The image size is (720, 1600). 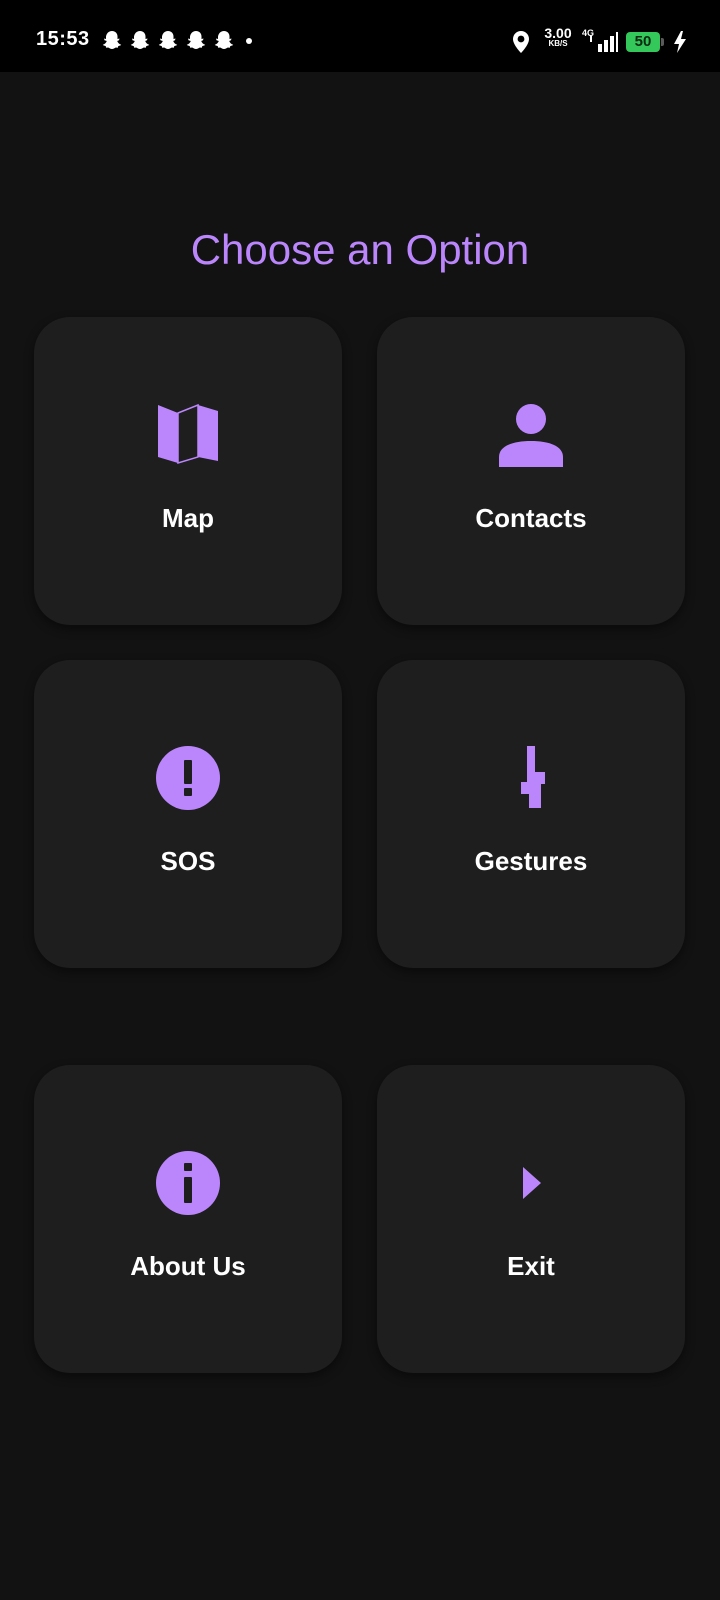 I want to click on location-icon, so click(x=521, y=42).